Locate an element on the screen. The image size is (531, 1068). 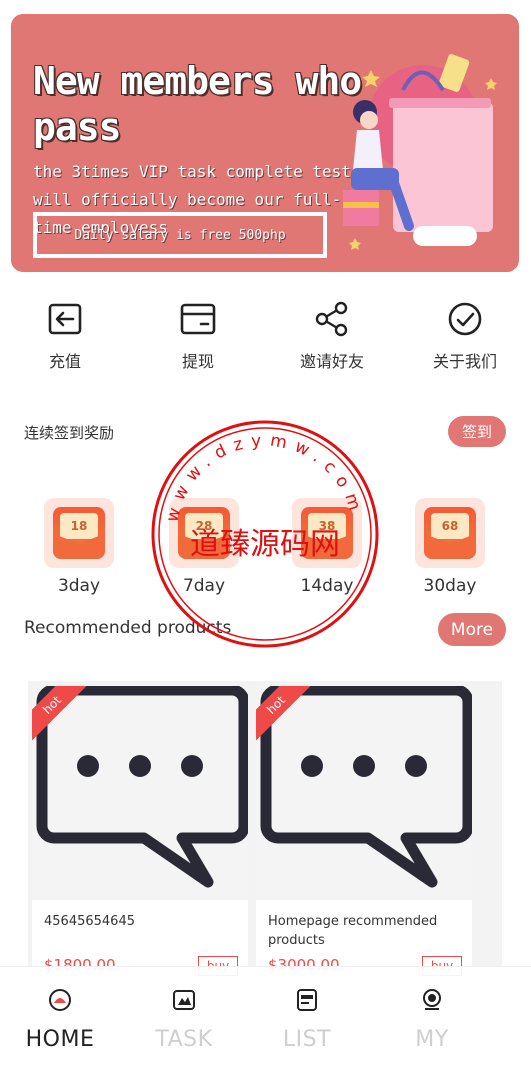
red-envelope-icon: 38 is located at coordinates (327, 533).